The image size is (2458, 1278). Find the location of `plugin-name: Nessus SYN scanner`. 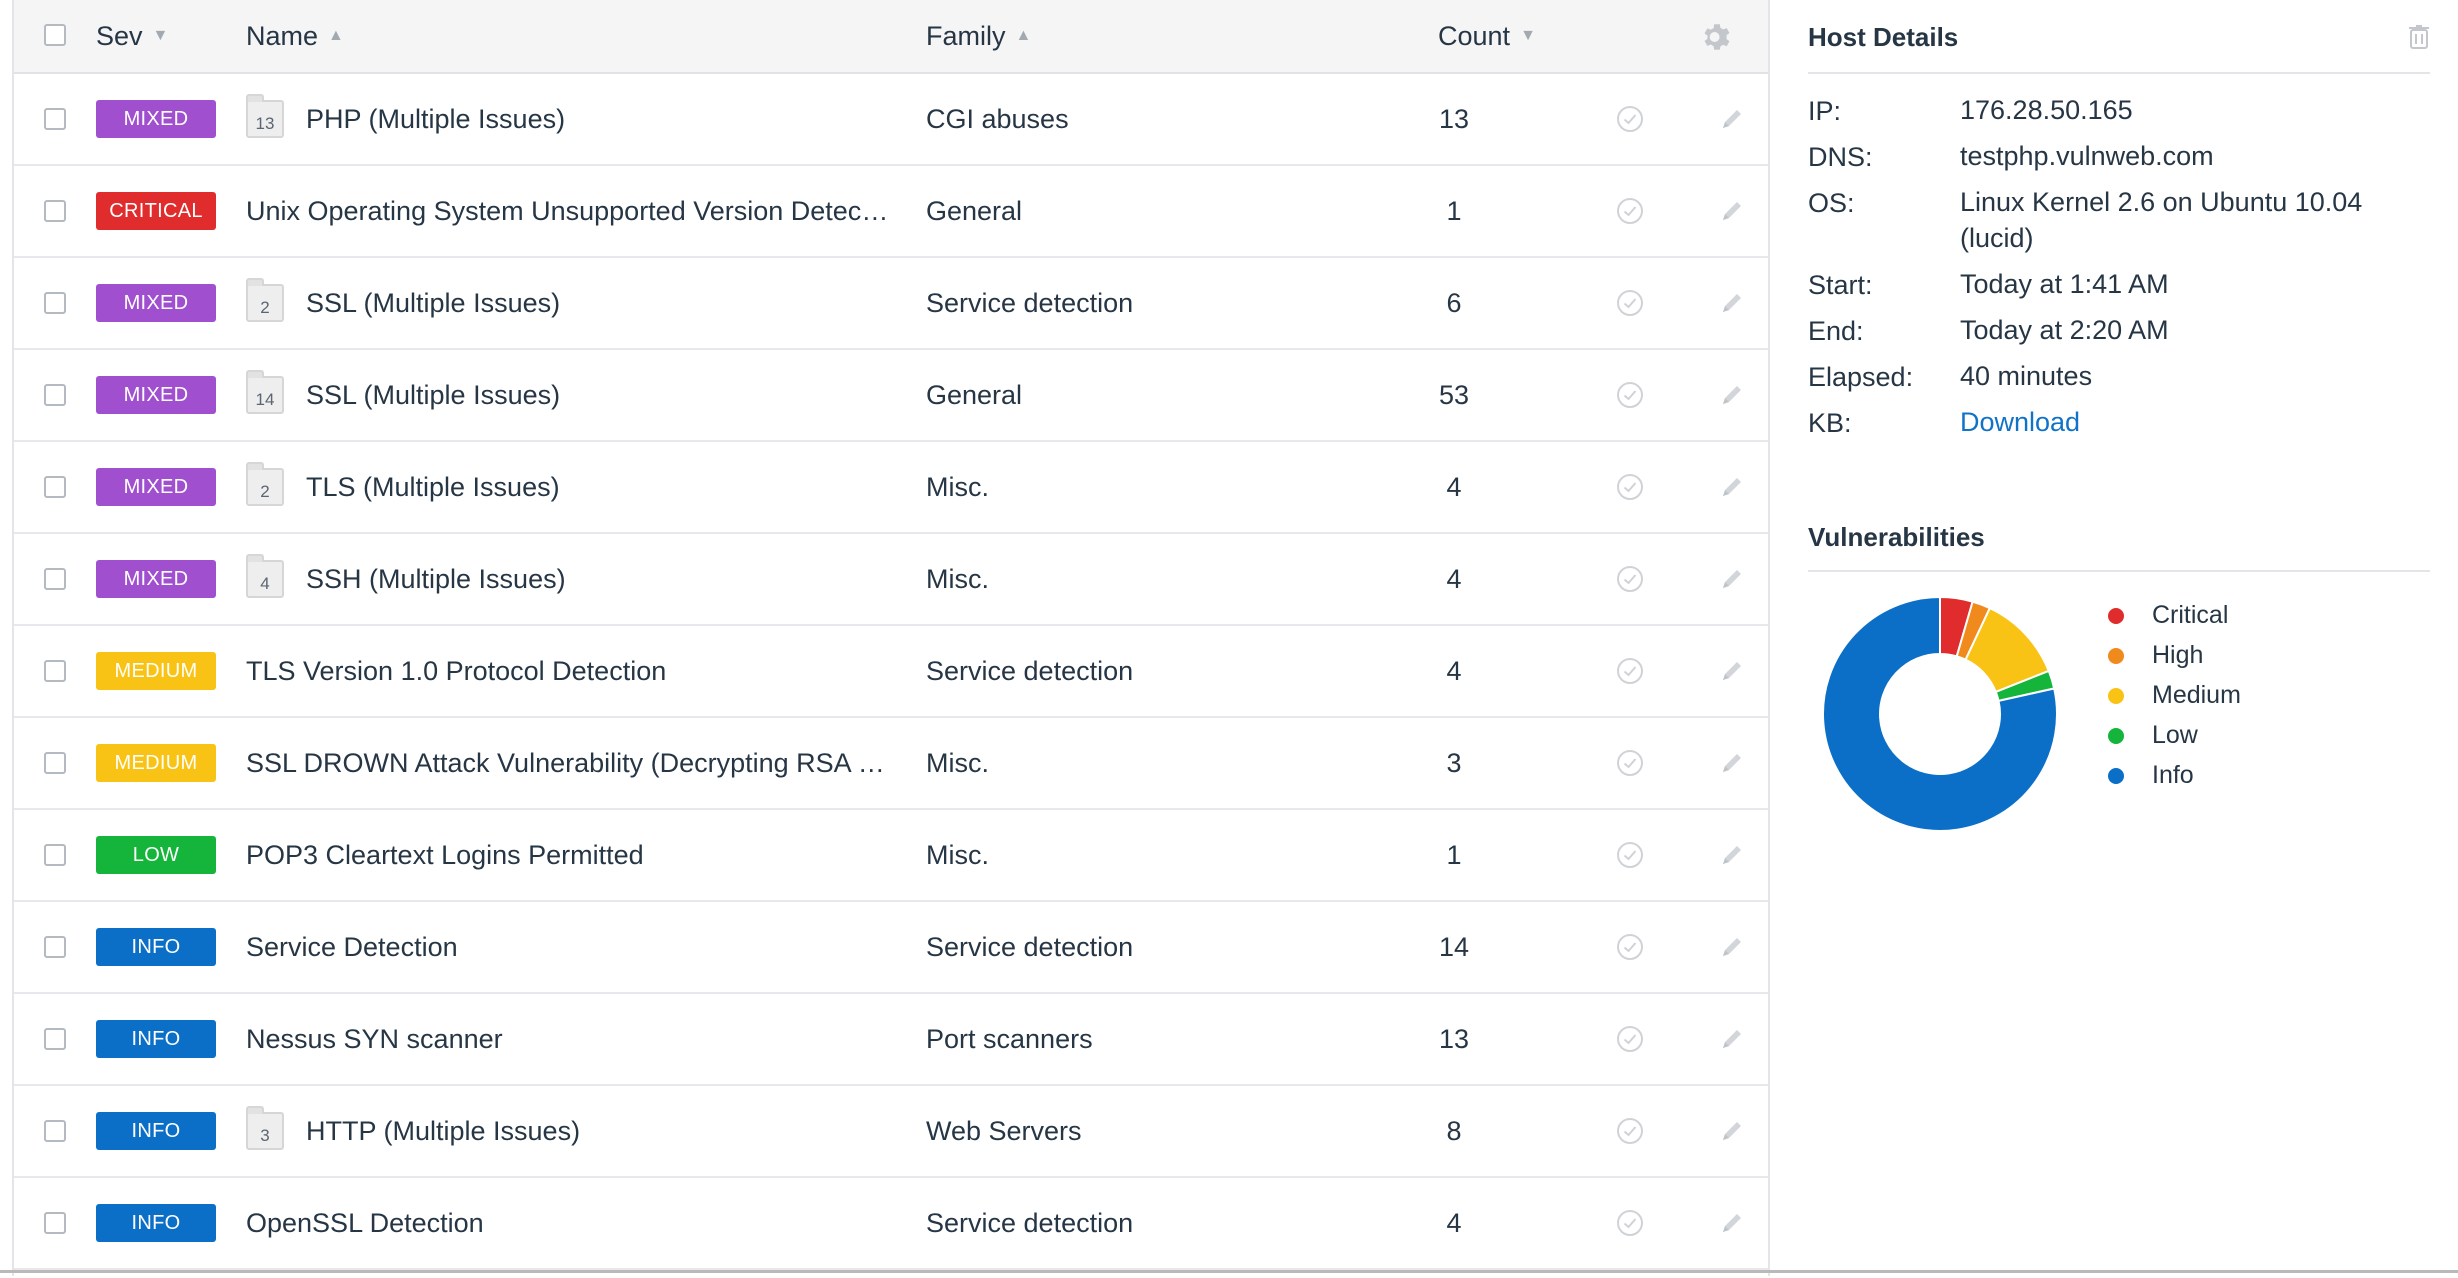

plugin-name: Nessus SYN scanner is located at coordinates (570, 1039).